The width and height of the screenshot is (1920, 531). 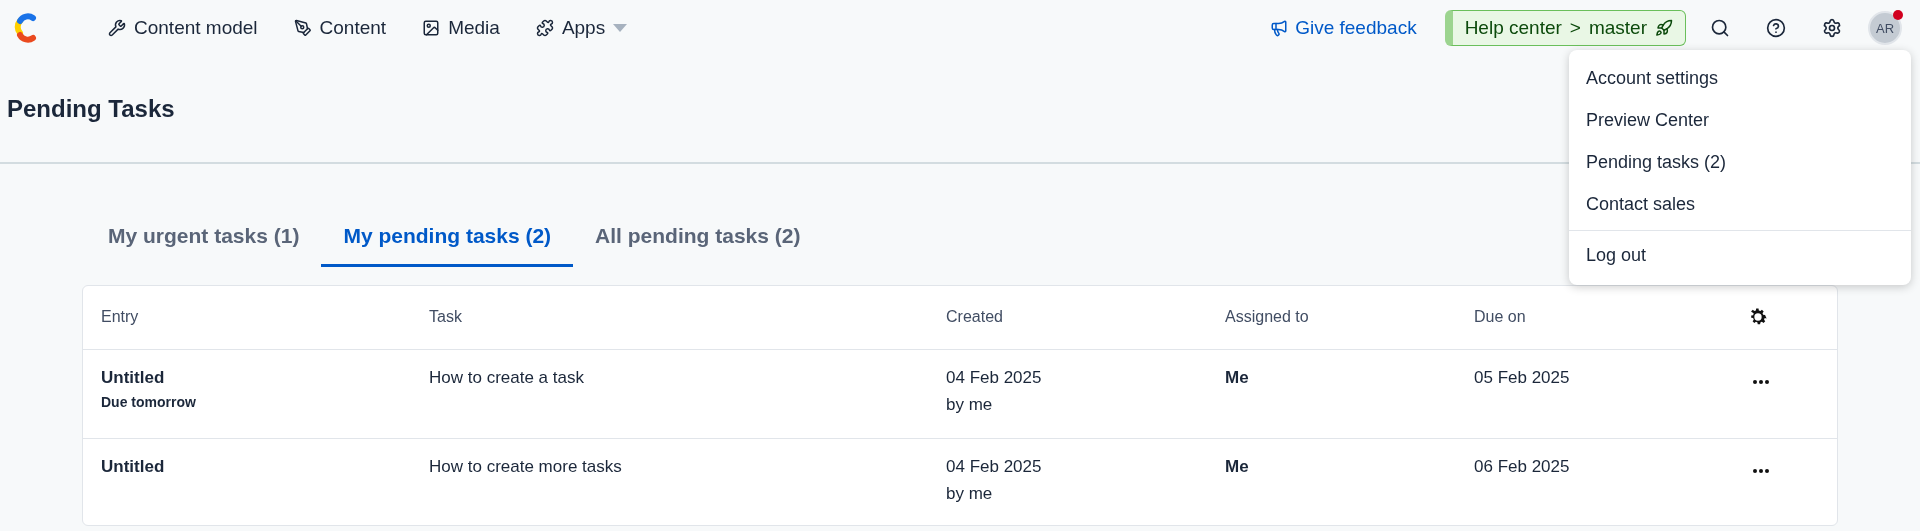 I want to click on image-icon, so click(x=431, y=28).